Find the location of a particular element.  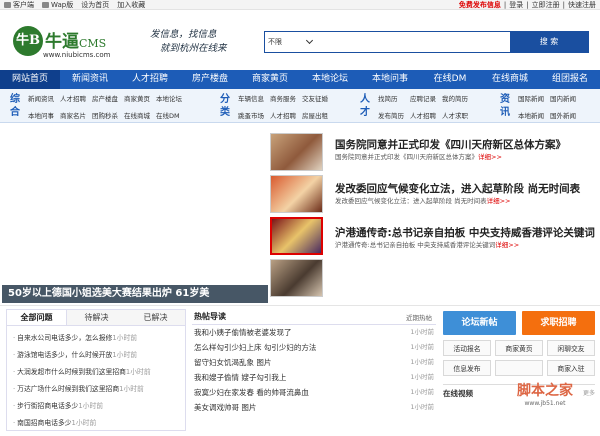

list-item: 我和小姨子偷情被老婆发现了 1小时前 is located at coordinates (314, 332).